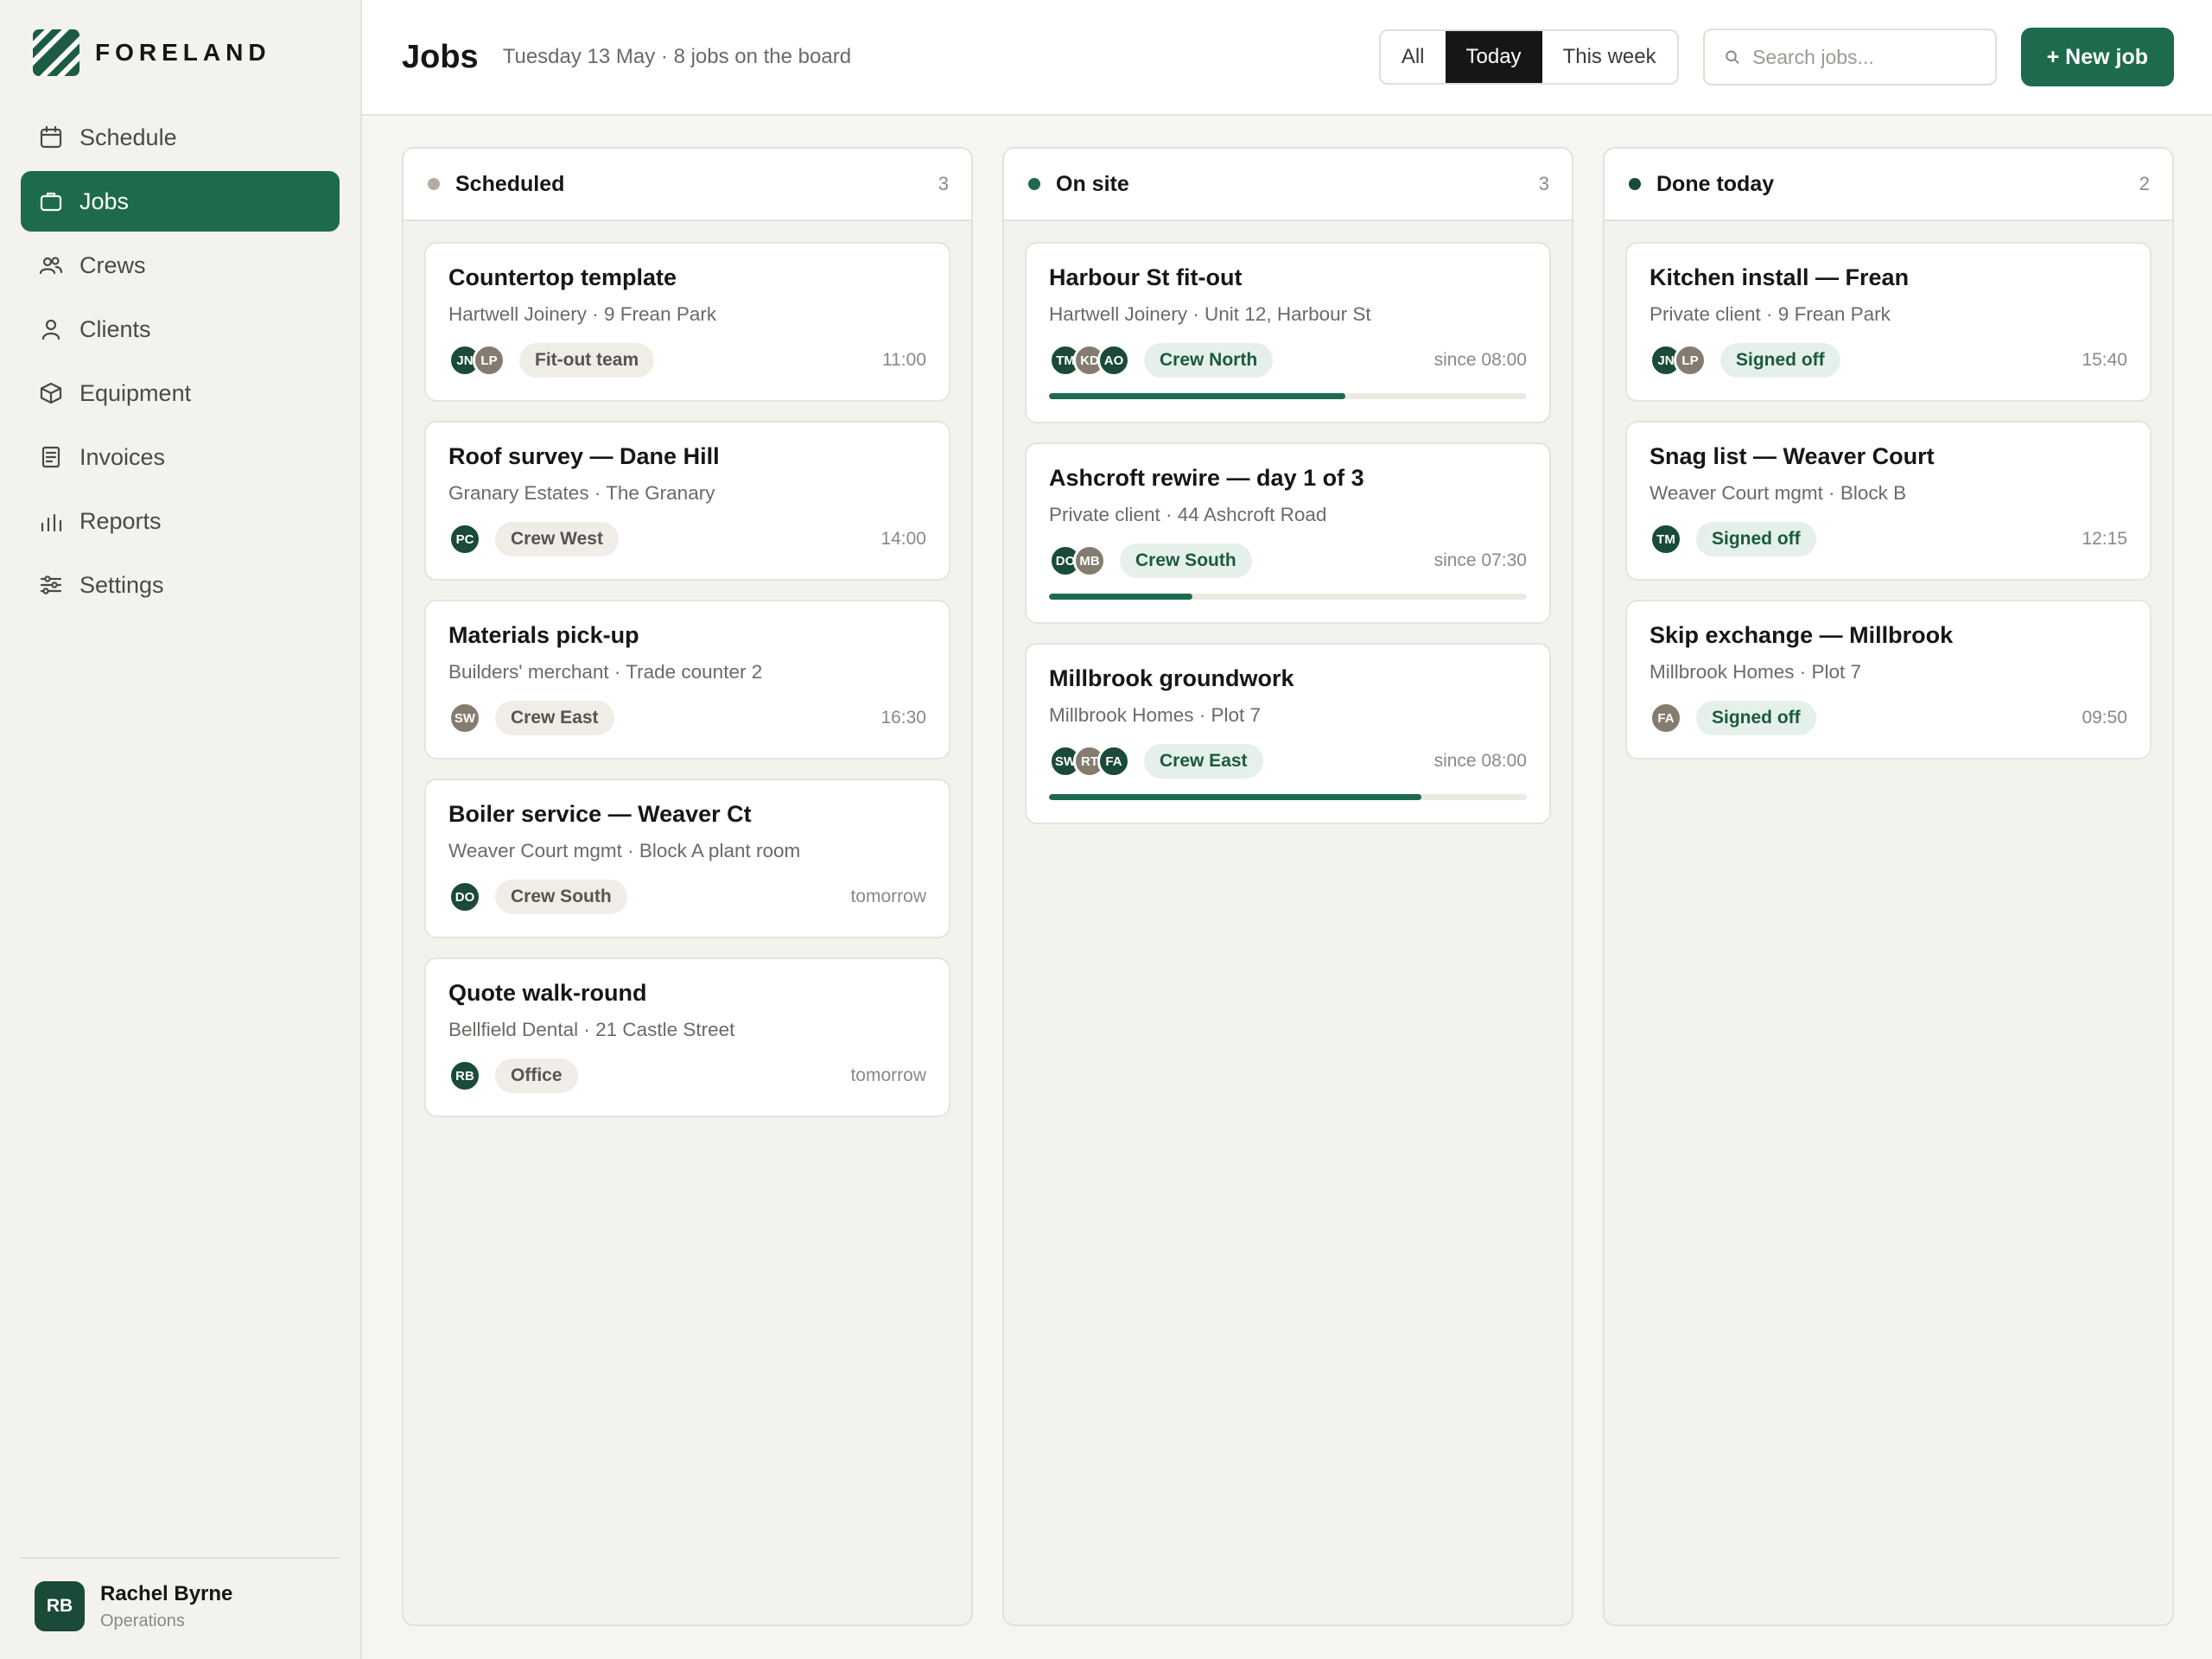  Describe the element at coordinates (1779, 277) in the screenshot. I see `job-title: Kitchen install — Frean` at that location.